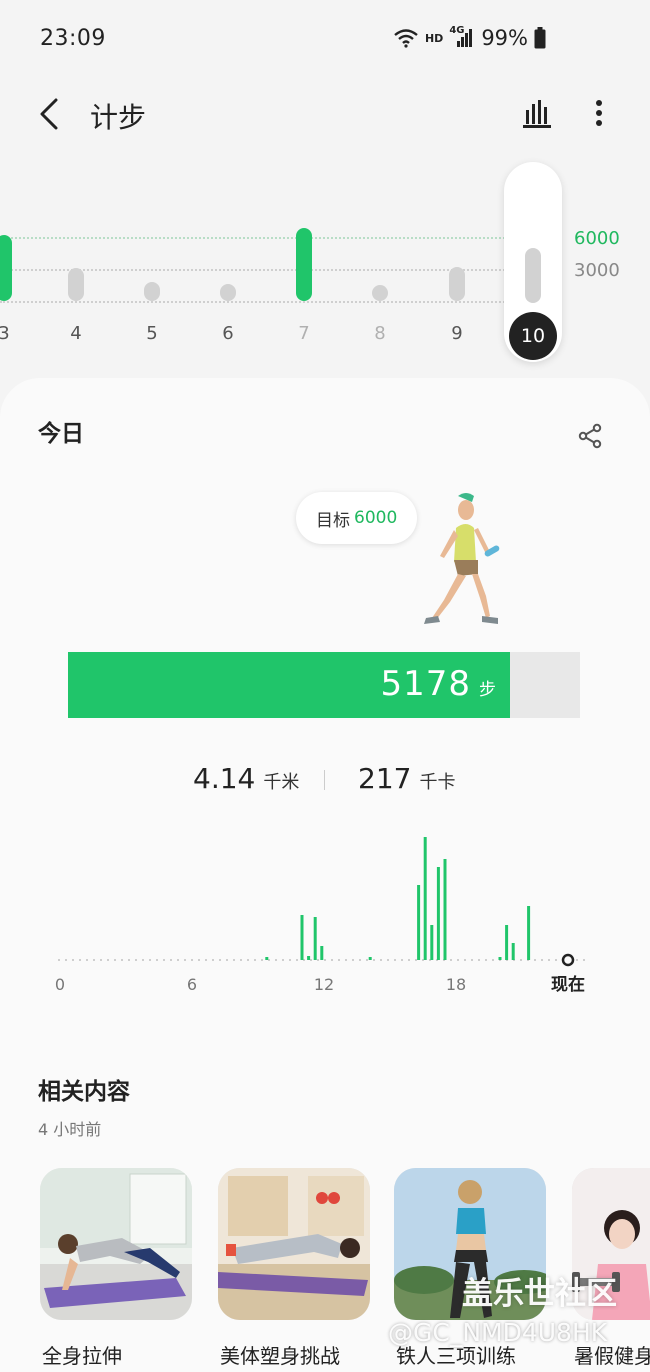  I want to click on goal-text: 目标, so click(333, 520).